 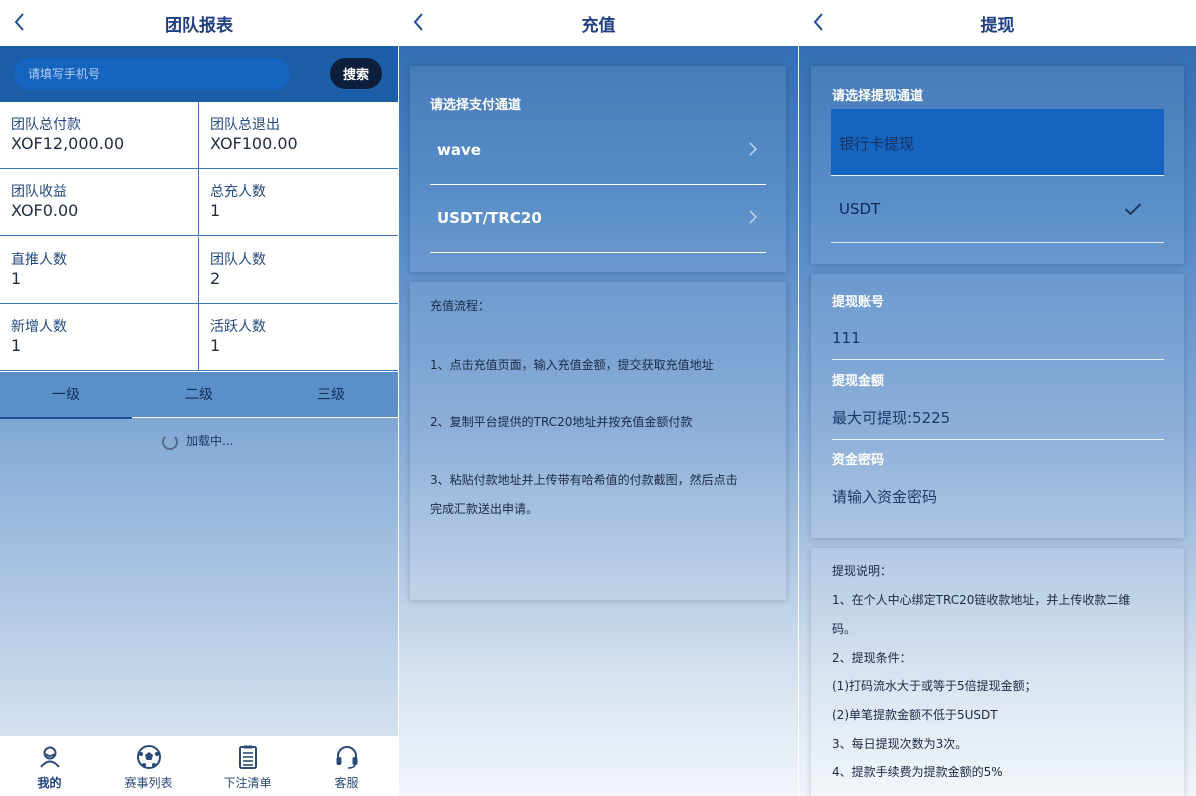 What do you see at coordinates (39, 192) in the screenshot?
I see `stat-label: 团队收益` at bounding box center [39, 192].